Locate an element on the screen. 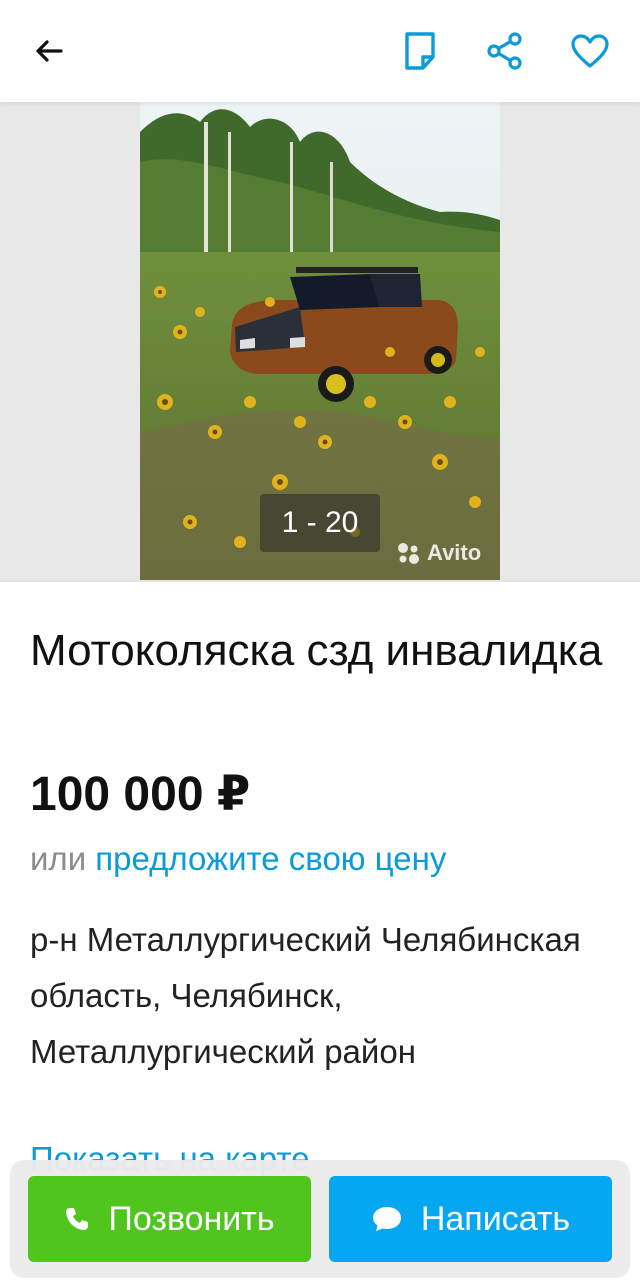  avito-logo-icon is located at coordinates (408, 553).